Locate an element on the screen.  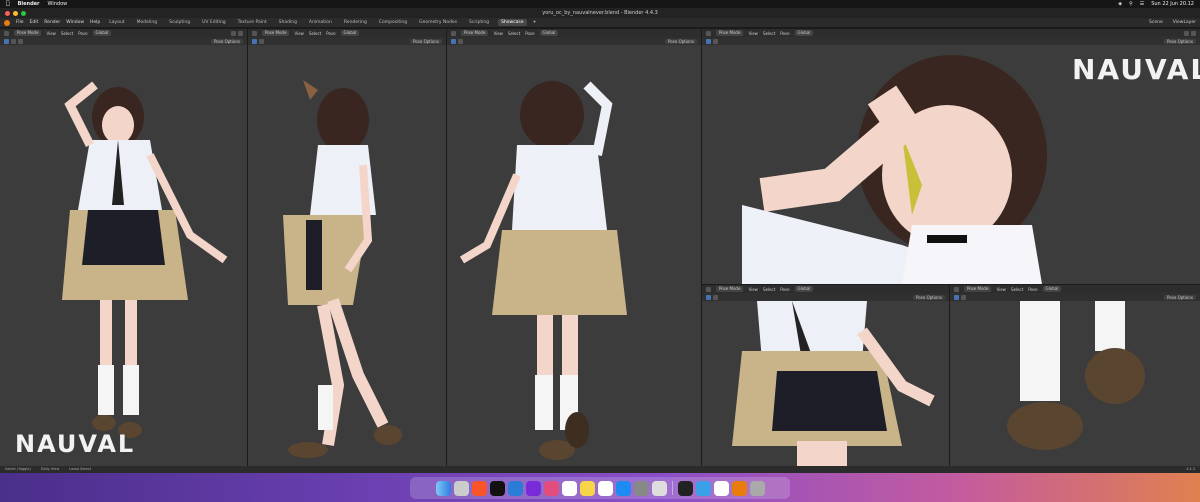
tab-rendering: Rendering is located at coordinates (355, 22).